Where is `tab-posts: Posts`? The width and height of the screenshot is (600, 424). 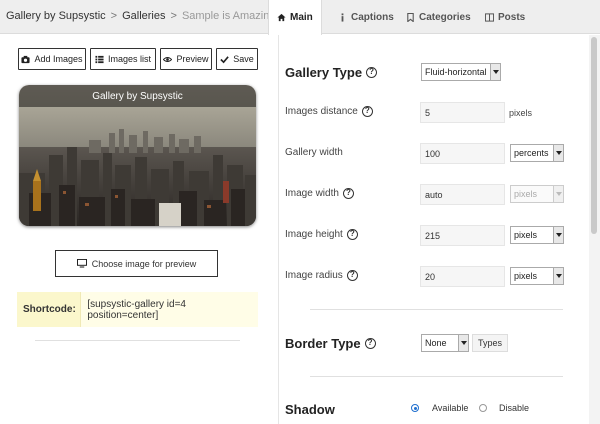
tab-posts: Posts is located at coordinates (505, 17).